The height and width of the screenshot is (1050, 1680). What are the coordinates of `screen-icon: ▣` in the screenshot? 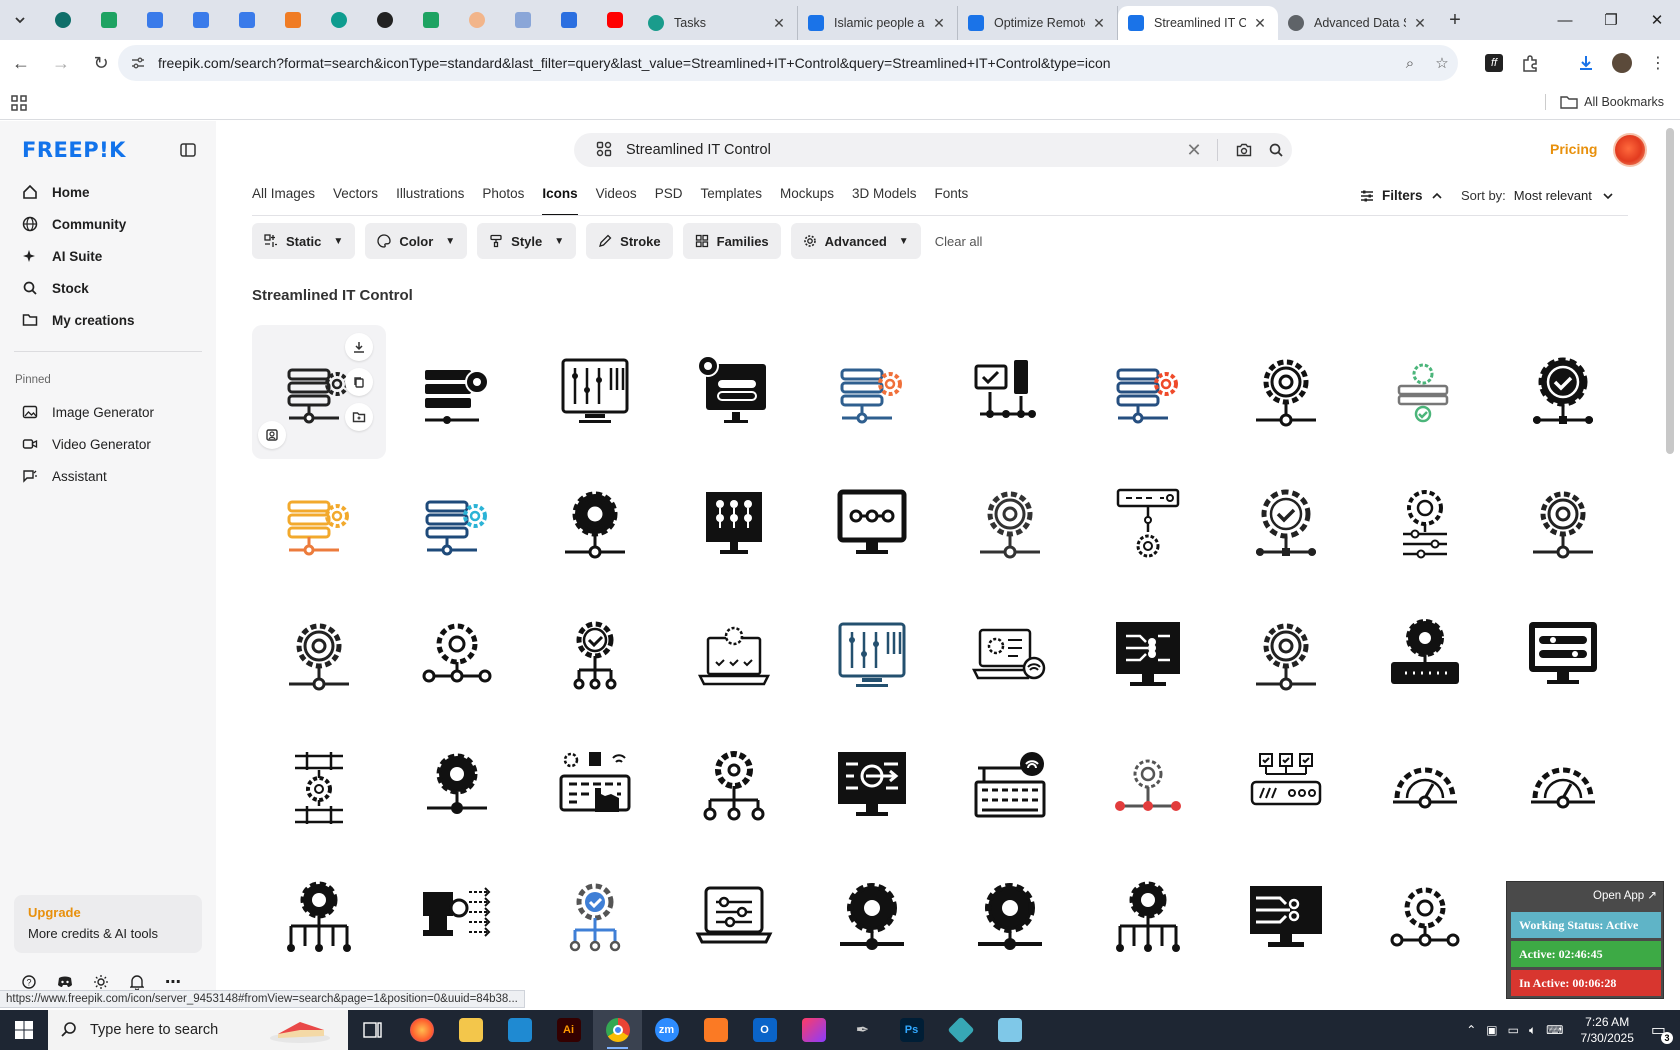 It's located at (1491, 1030).